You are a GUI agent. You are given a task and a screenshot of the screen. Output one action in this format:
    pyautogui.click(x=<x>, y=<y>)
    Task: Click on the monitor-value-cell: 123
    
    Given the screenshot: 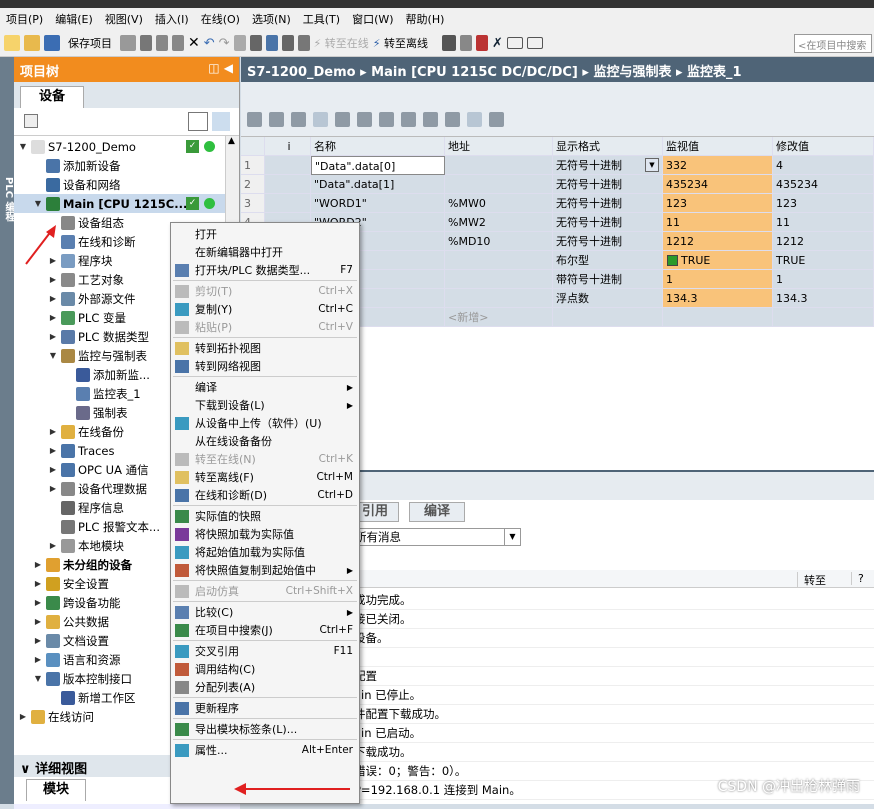 What is the action you would take?
    pyautogui.click(x=718, y=203)
    